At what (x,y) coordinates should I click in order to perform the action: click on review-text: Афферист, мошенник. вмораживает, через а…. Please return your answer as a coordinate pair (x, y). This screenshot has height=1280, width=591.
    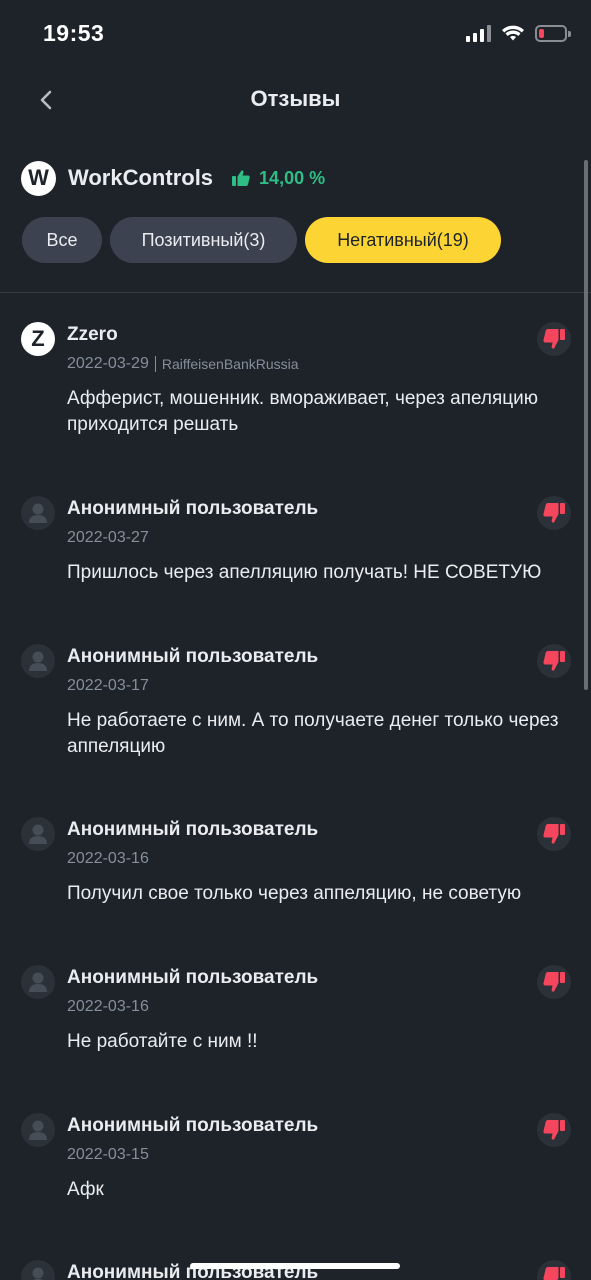
    Looking at the image, I should click on (303, 411).